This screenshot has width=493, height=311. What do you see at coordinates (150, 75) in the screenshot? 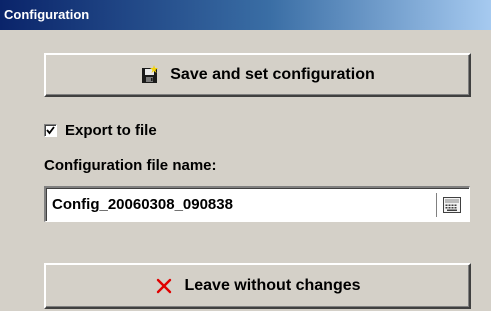
I see `floppy-disk-icon` at bounding box center [150, 75].